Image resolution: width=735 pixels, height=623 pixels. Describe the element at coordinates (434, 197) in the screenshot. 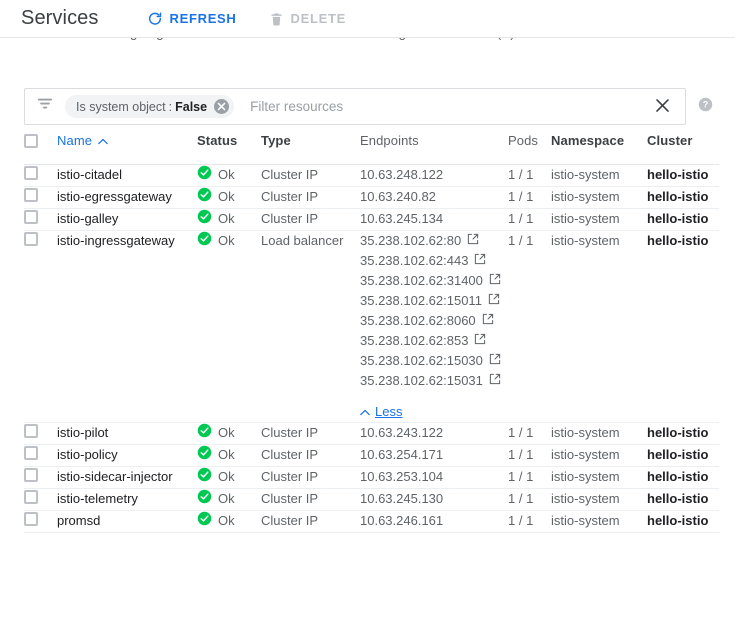

I see `cell-endpoints: 10.63.240.82` at that location.